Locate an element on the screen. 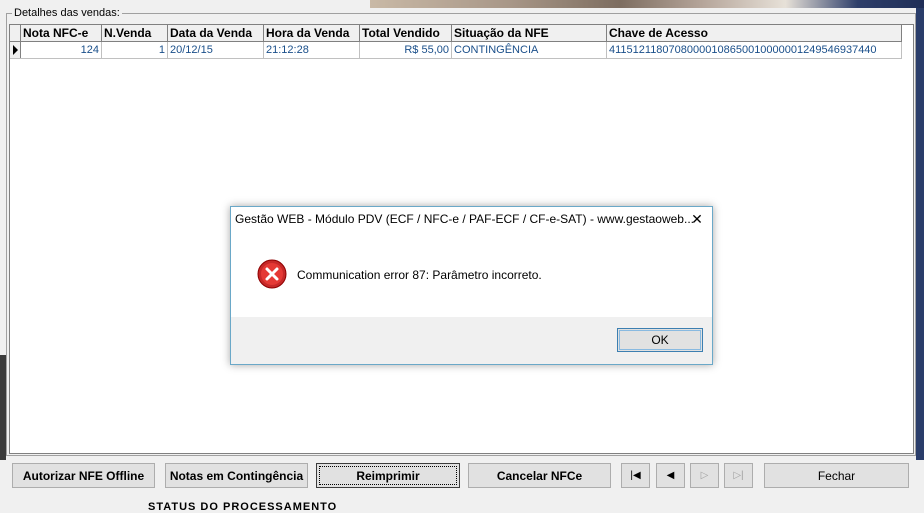  last-record-icon: ▷| is located at coordinates (738, 475).